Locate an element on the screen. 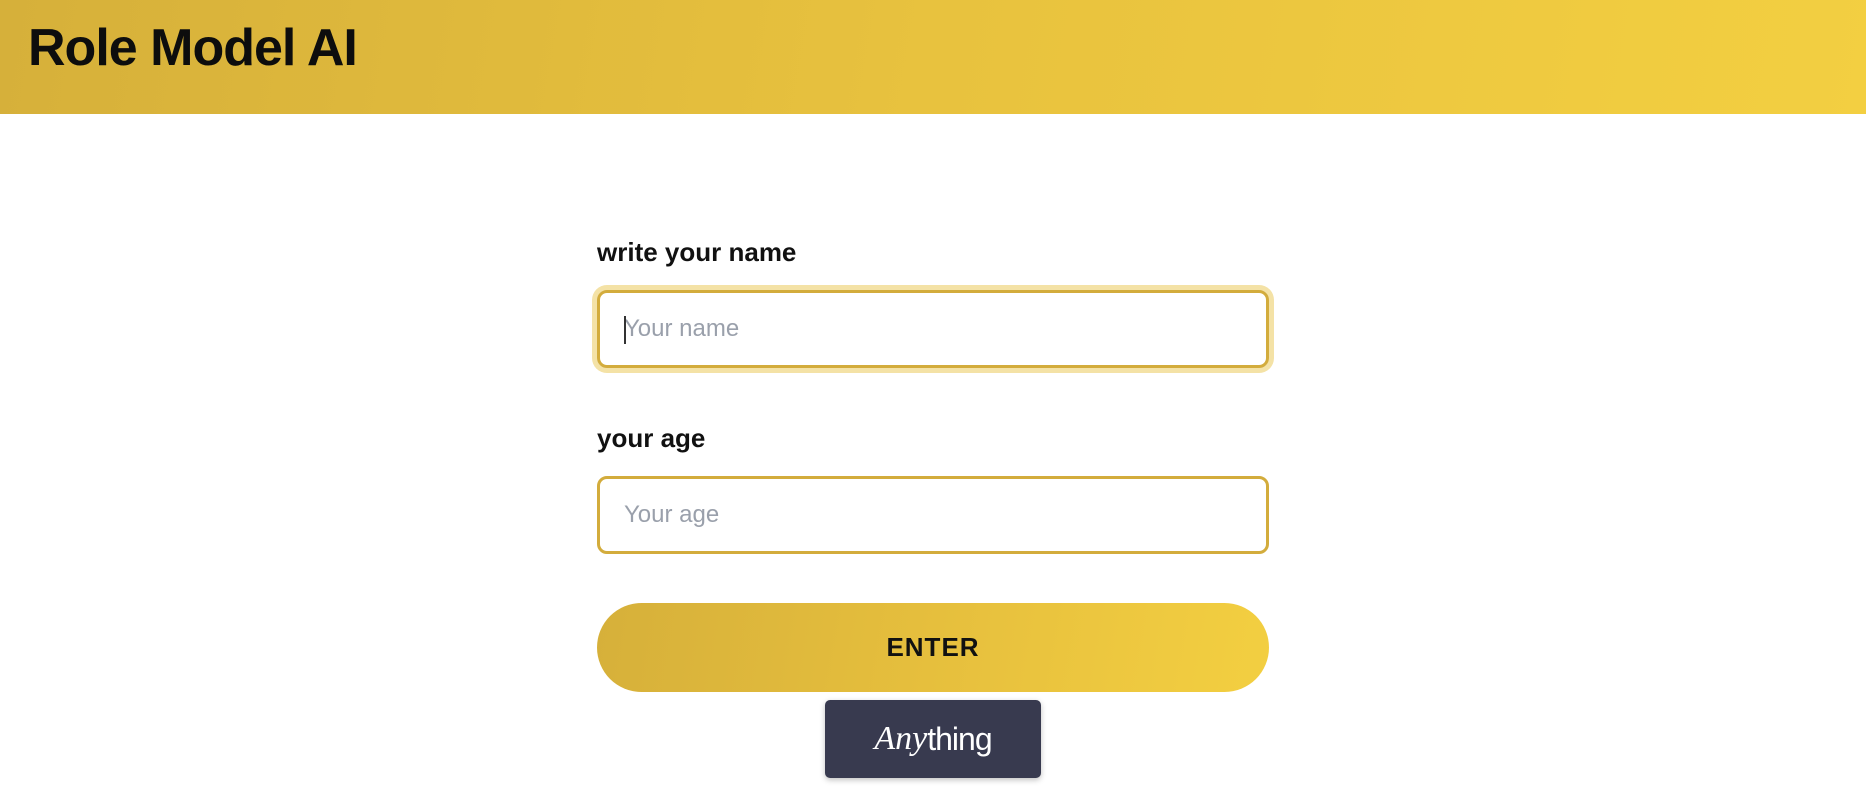 The width and height of the screenshot is (1866, 801). name-field-wrapper is located at coordinates (933, 329).